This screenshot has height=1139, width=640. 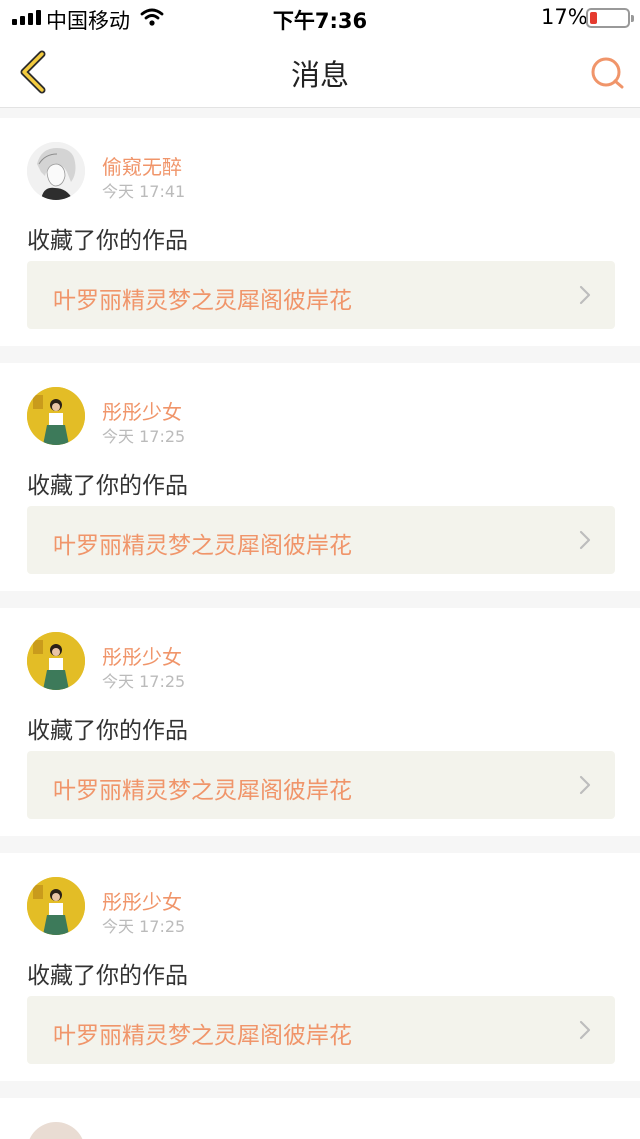 I want to click on search-button, so click(x=608, y=74).